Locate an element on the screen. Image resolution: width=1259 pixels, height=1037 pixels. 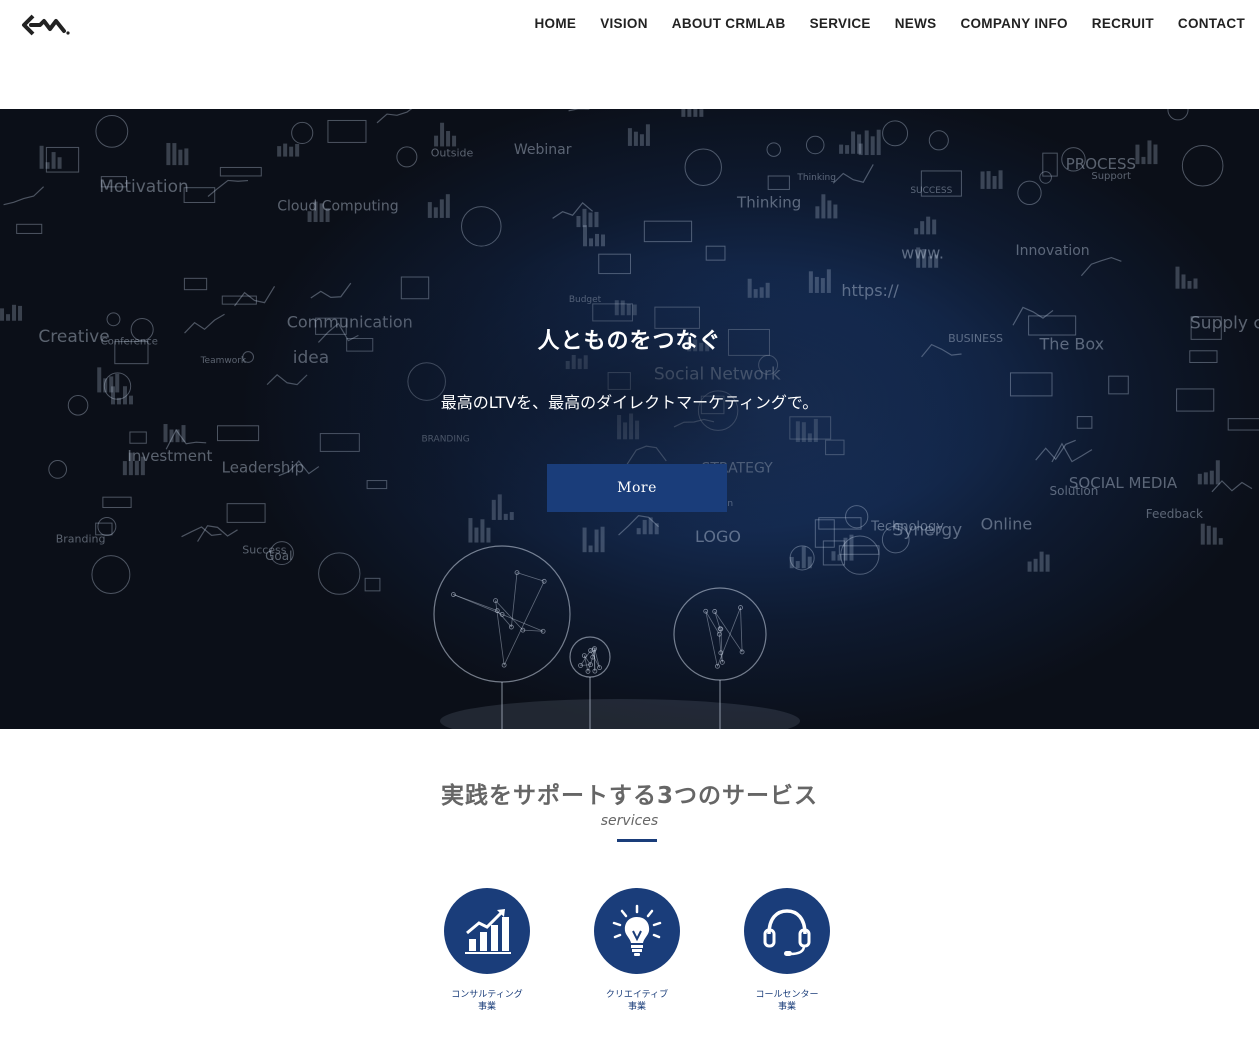
headset-icon is located at coordinates (787, 931).